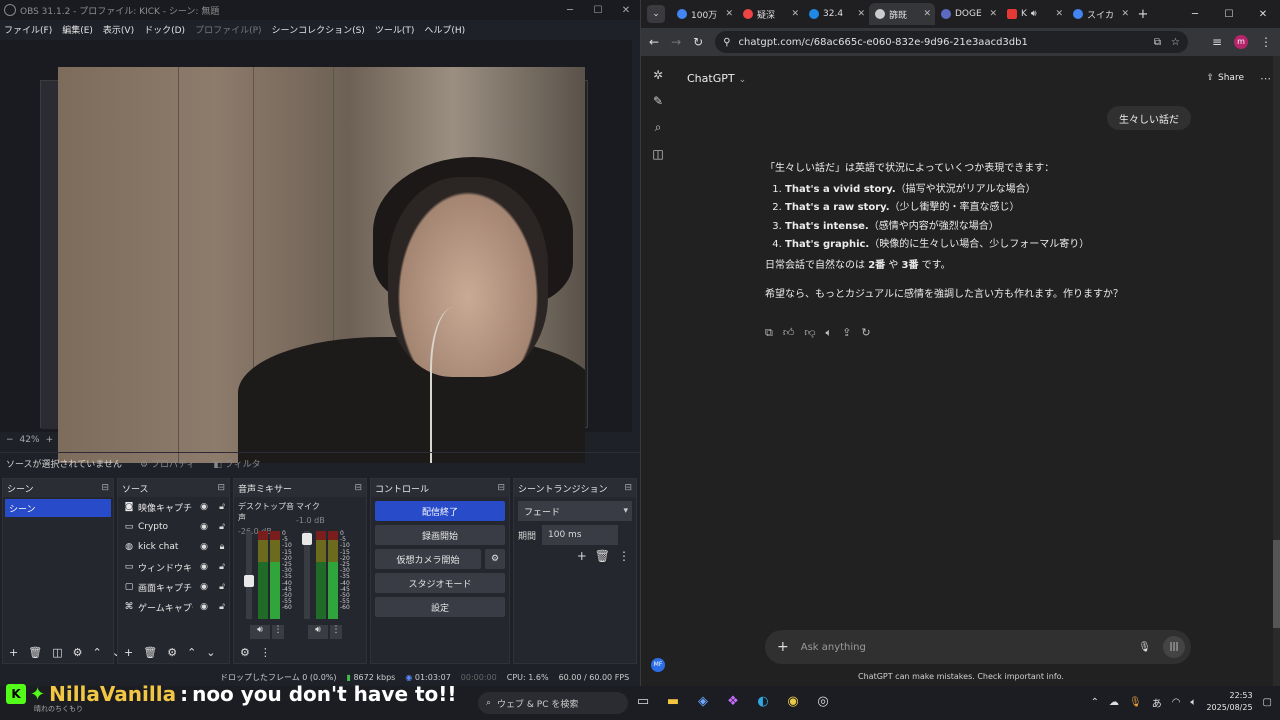 The image size is (1280, 720). I want to click on remove-source-icon: 🗑, so click(150, 652).